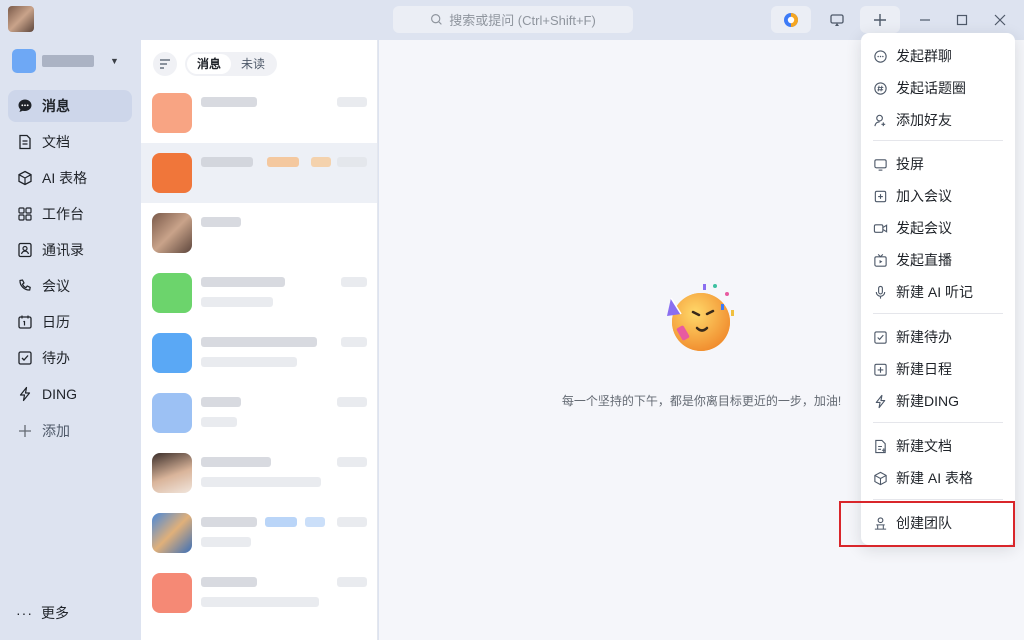 This screenshot has width=1024, height=640. I want to click on menu-item-label: 发起直播, so click(924, 260).